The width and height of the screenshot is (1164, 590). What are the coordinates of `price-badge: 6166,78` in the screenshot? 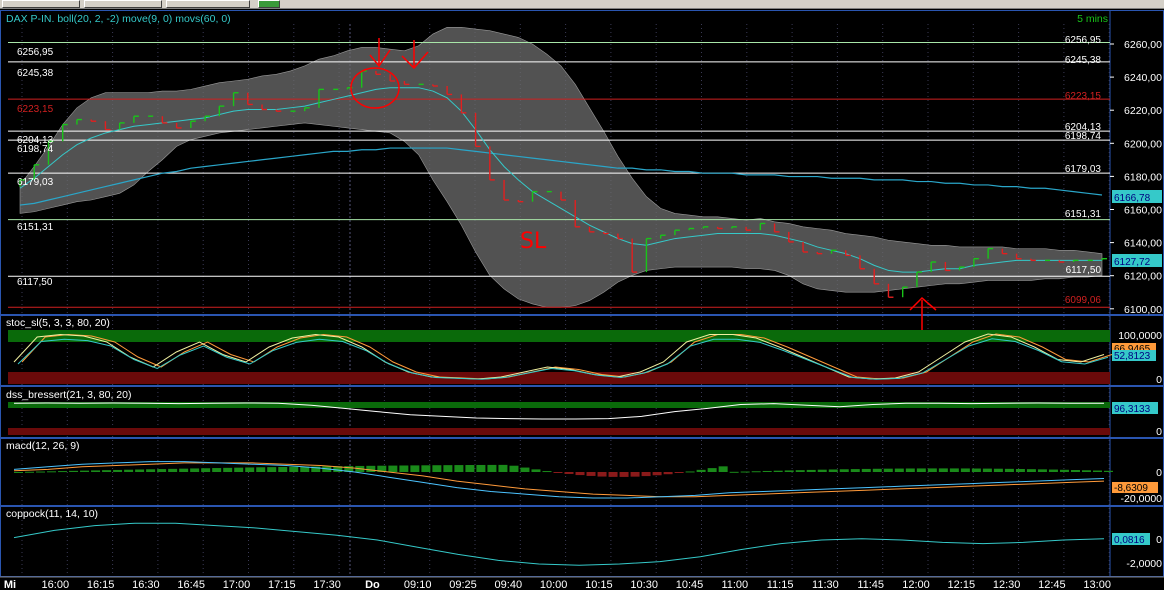 It's located at (1132, 198).